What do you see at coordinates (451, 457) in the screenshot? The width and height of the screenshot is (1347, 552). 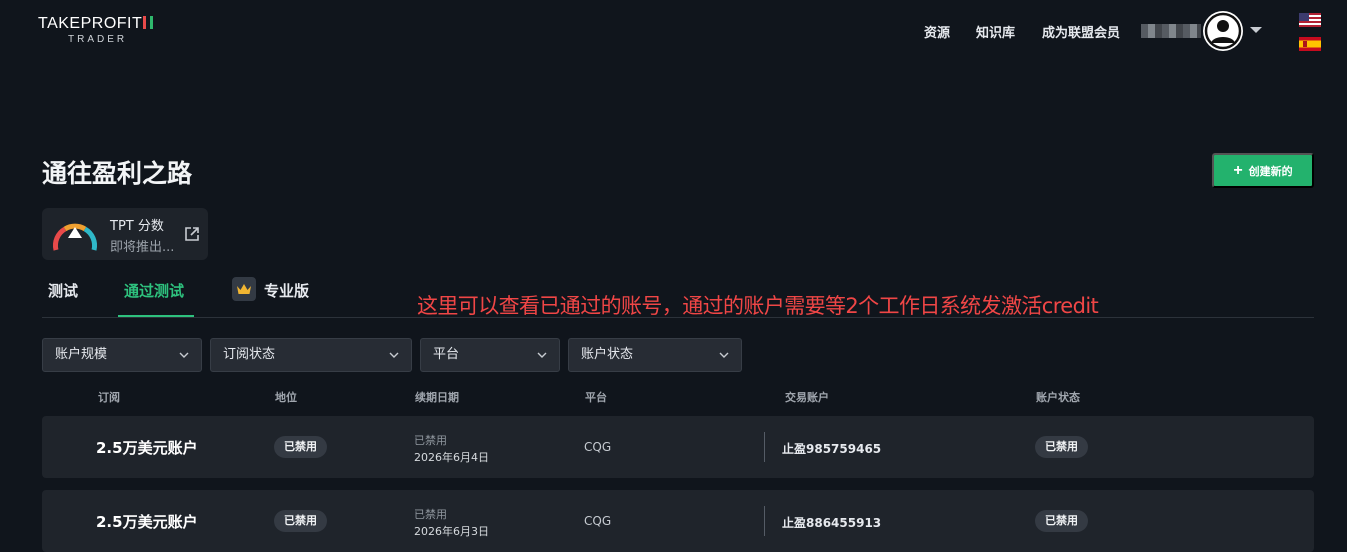 I see `renewal-date: 2026年6月4日` at bounding box center [451, 457].